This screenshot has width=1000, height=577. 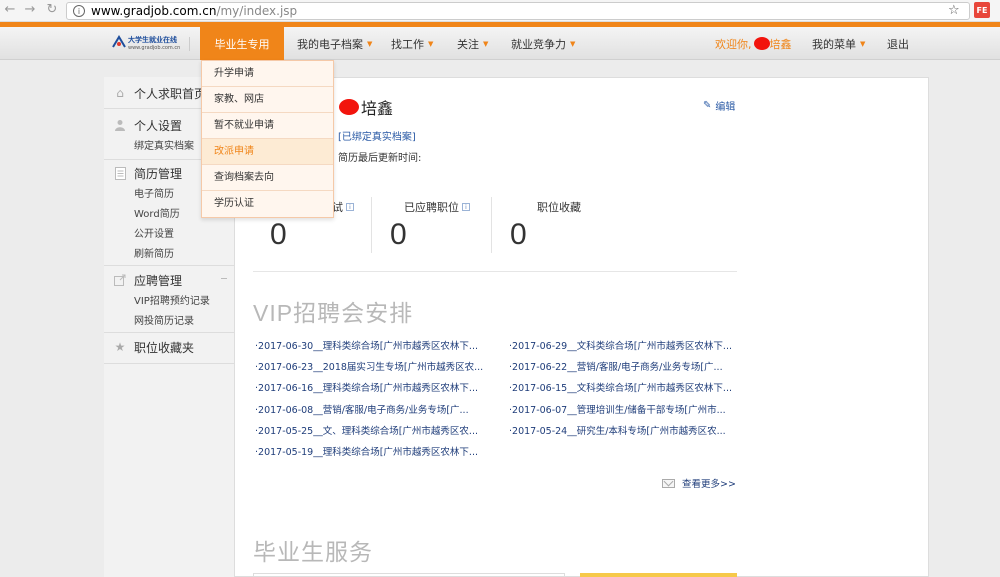 I want to click on sidebar-section-favorites: ★ 职位收藏夹, so click(x=169, y=347).